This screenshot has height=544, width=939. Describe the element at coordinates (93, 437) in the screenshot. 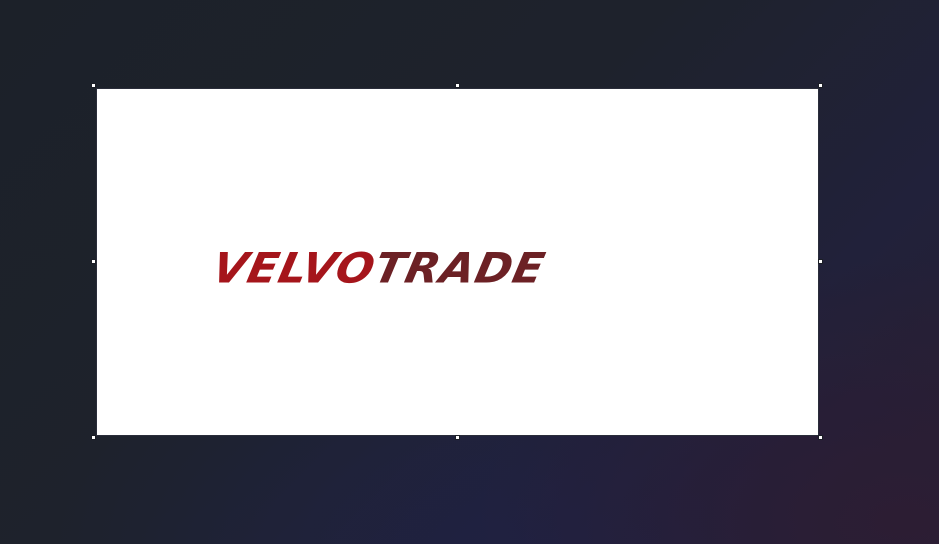

I see `resize-handle-bottom-left` at that location.